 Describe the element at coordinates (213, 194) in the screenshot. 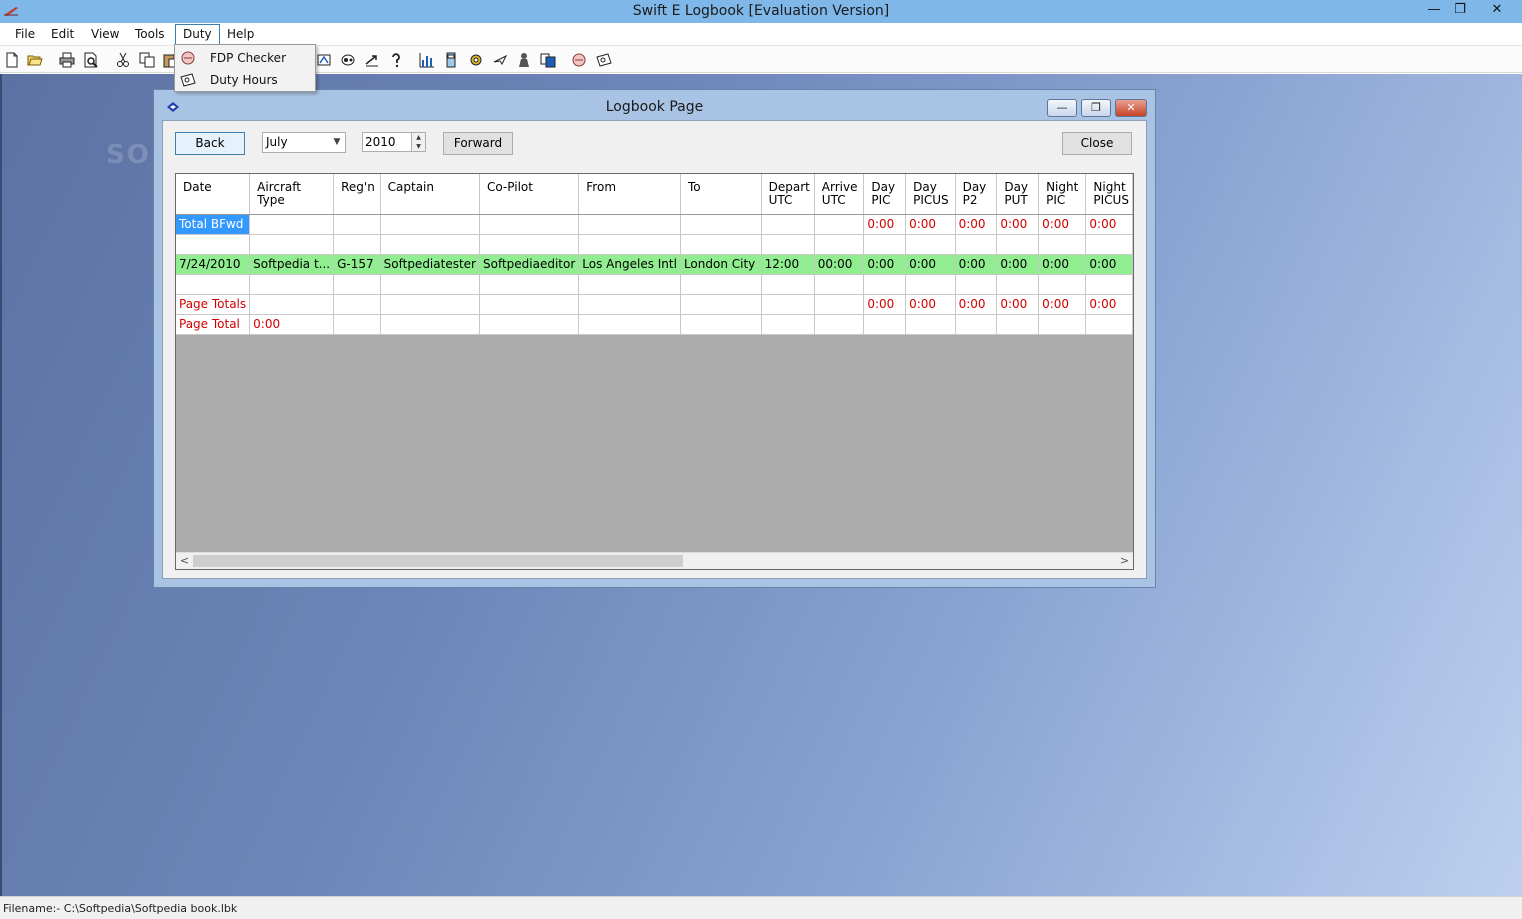

I see `column-header: Date` at that location.